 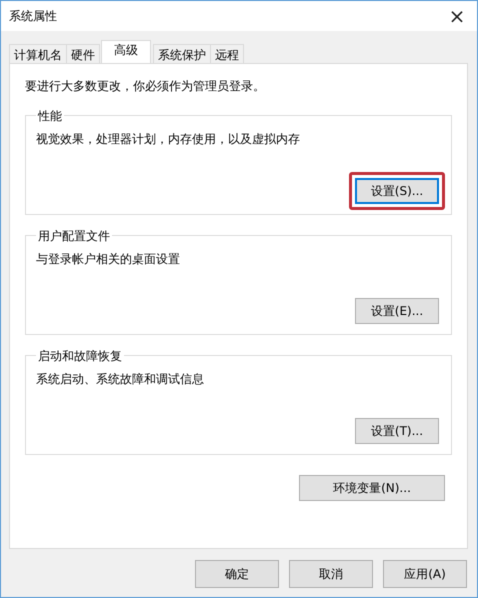 I want to click on group-description: 视觉效果，处理器计划，内存使用，以及虚拟内存, so click(x=168, y=139).